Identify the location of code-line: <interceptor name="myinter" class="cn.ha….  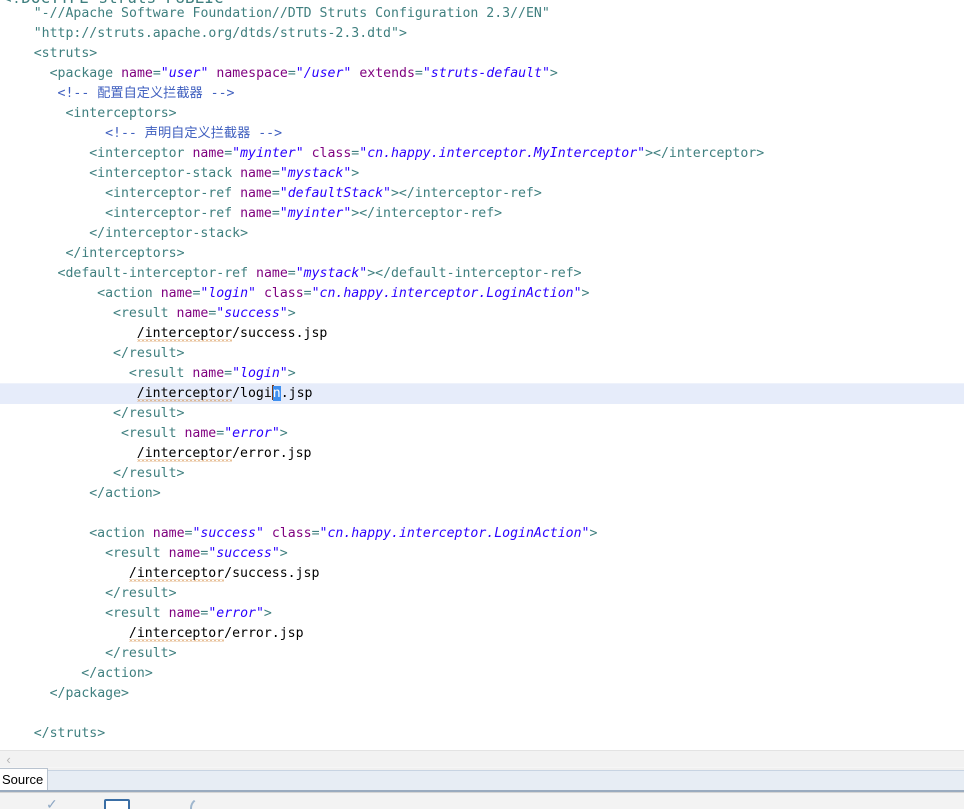
(482, 154).